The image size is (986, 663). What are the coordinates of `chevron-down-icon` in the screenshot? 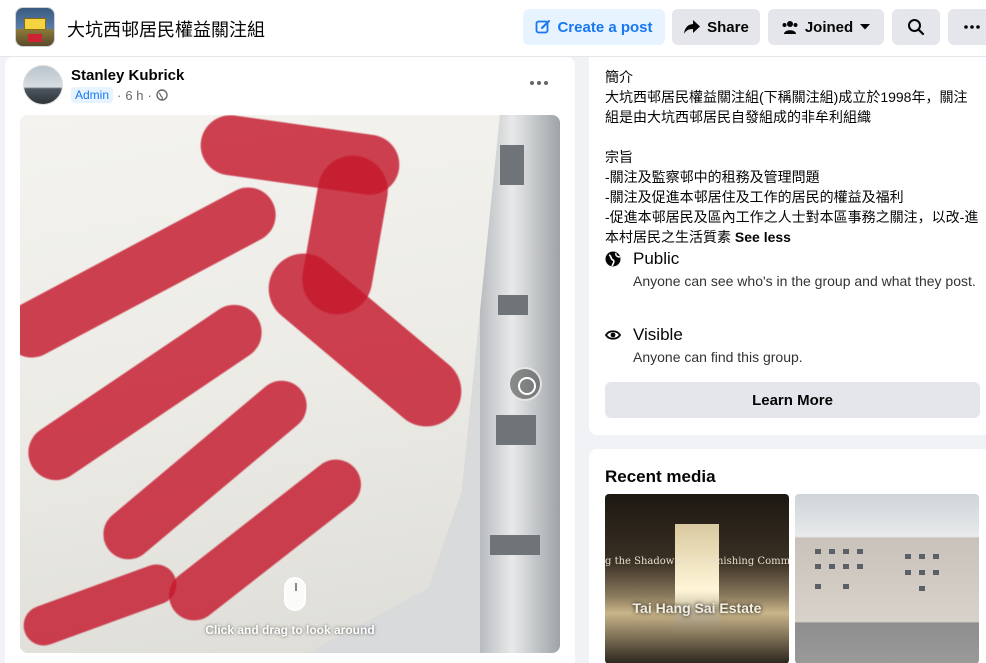 It's located at (865, 27).